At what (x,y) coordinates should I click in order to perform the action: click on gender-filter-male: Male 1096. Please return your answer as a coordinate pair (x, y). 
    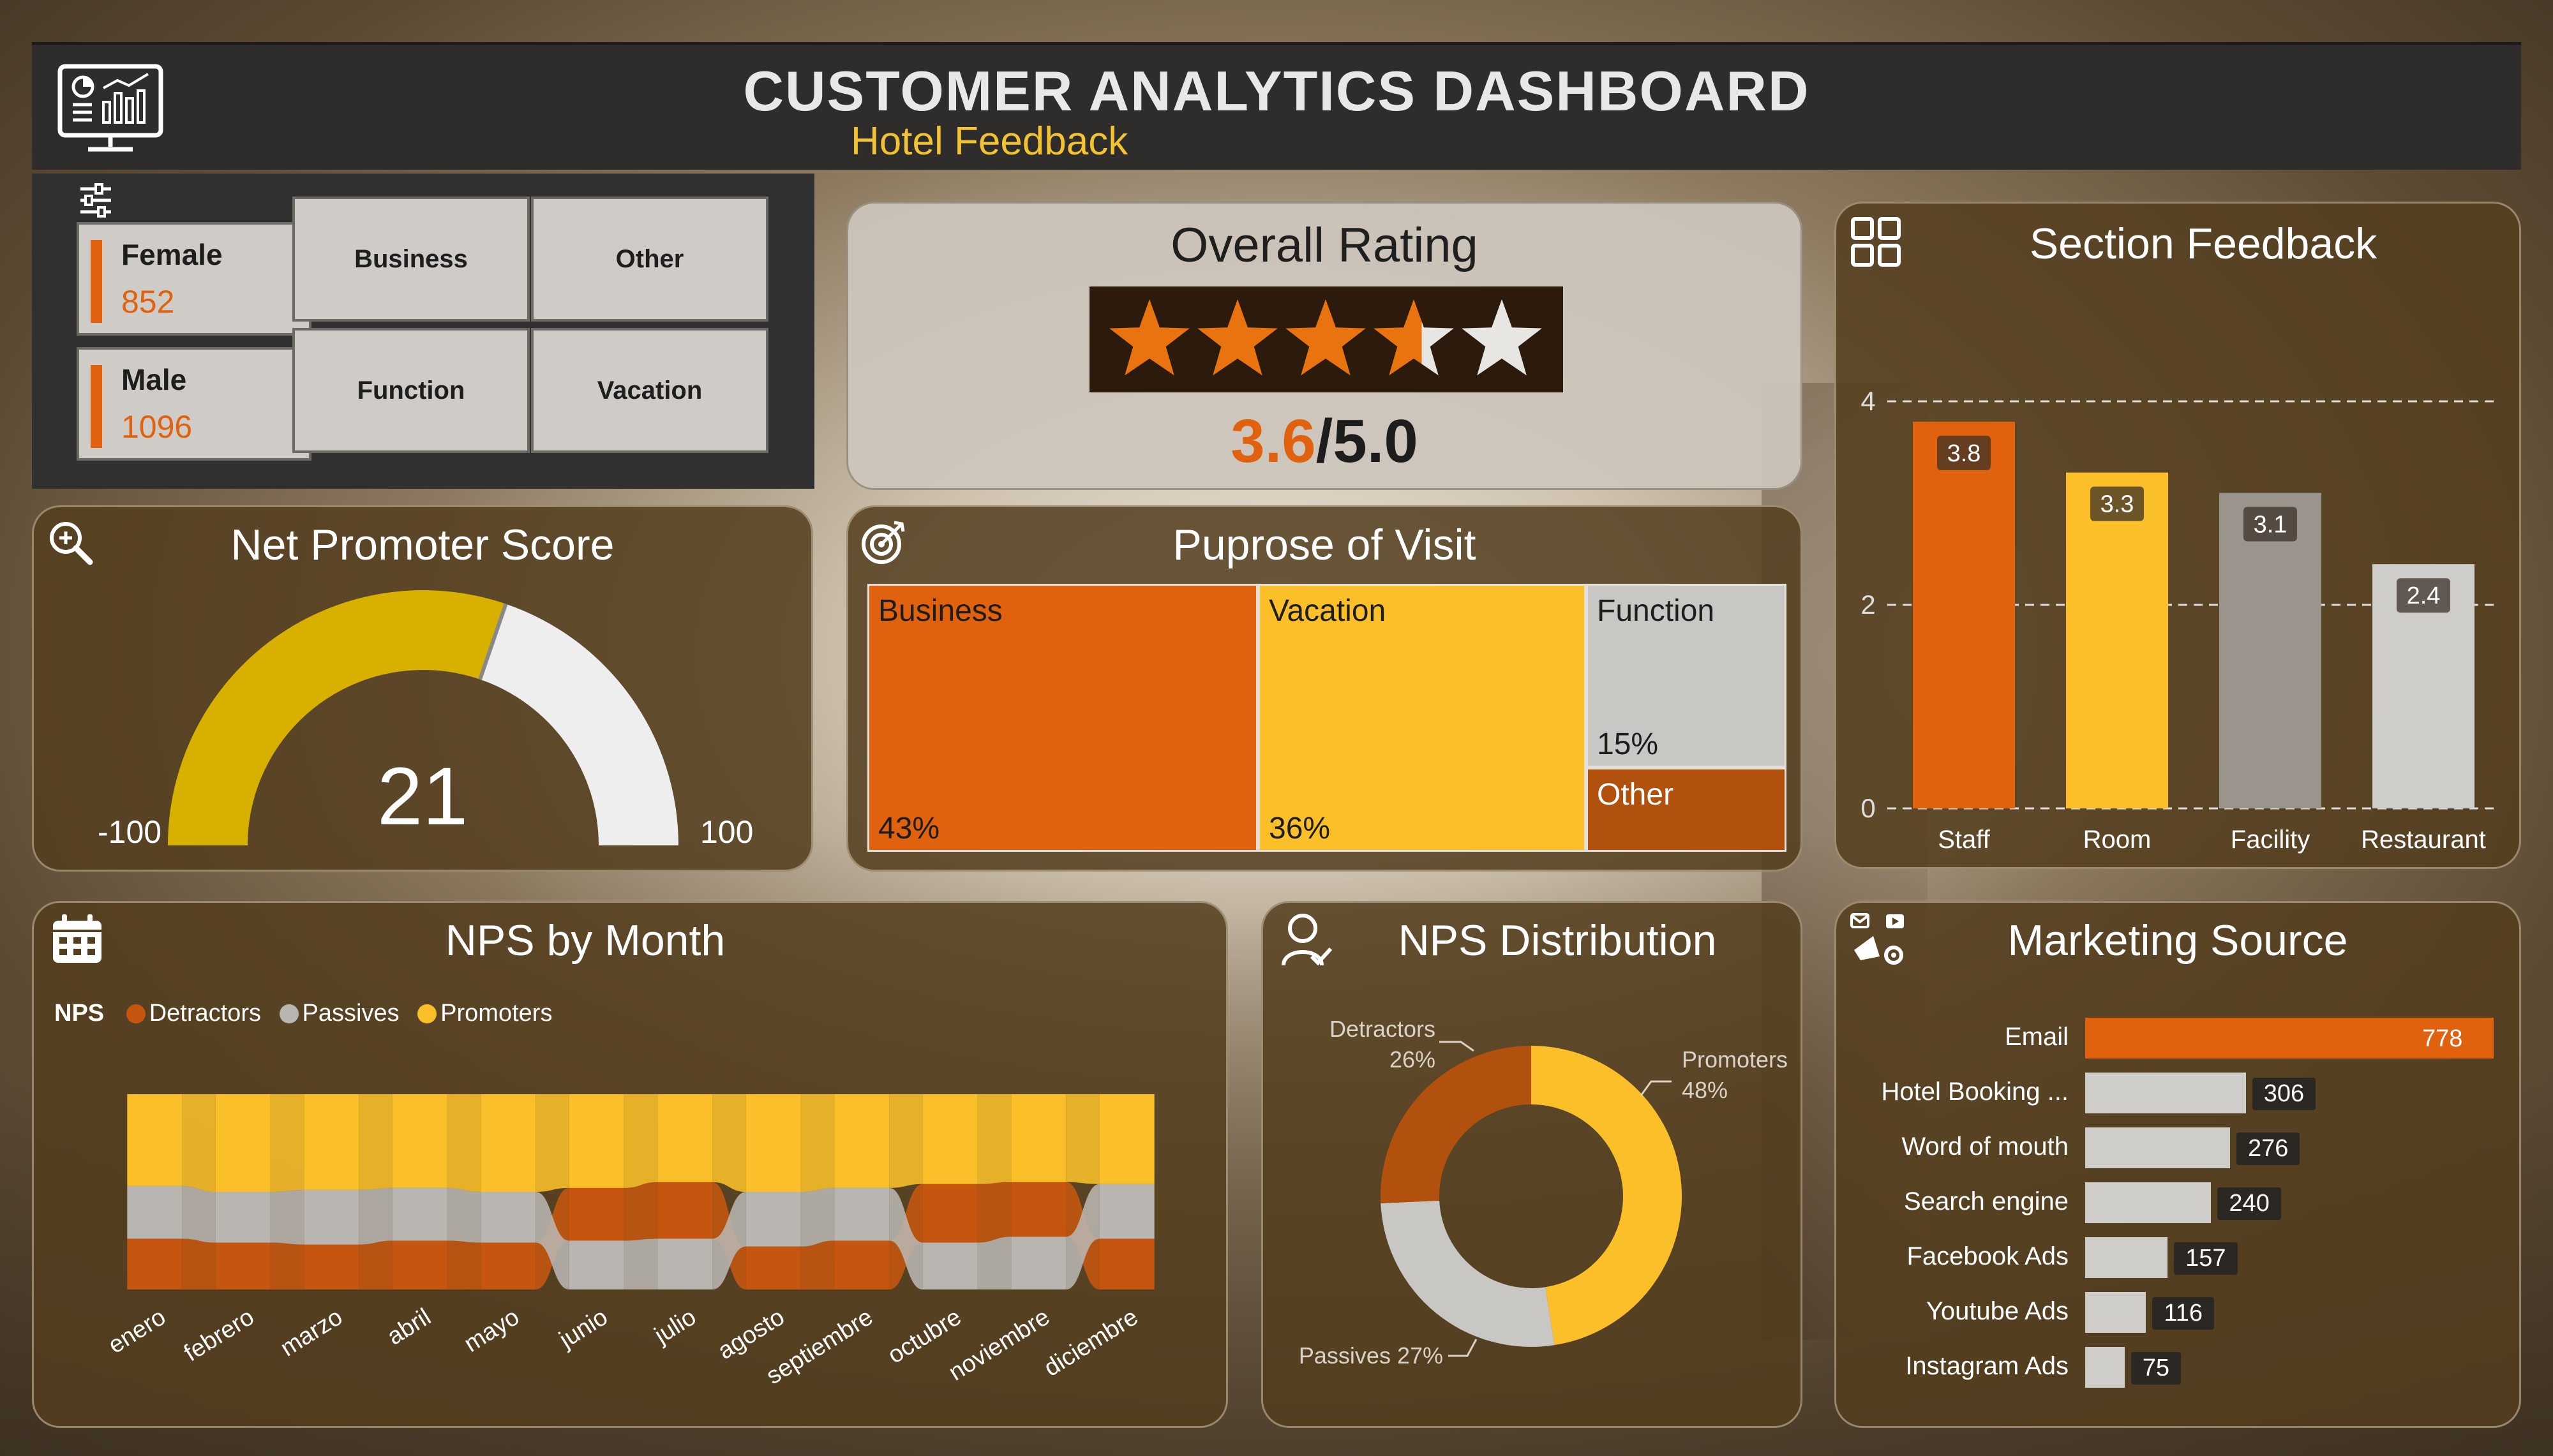
    Looking at the image, I should click on (194, 404).